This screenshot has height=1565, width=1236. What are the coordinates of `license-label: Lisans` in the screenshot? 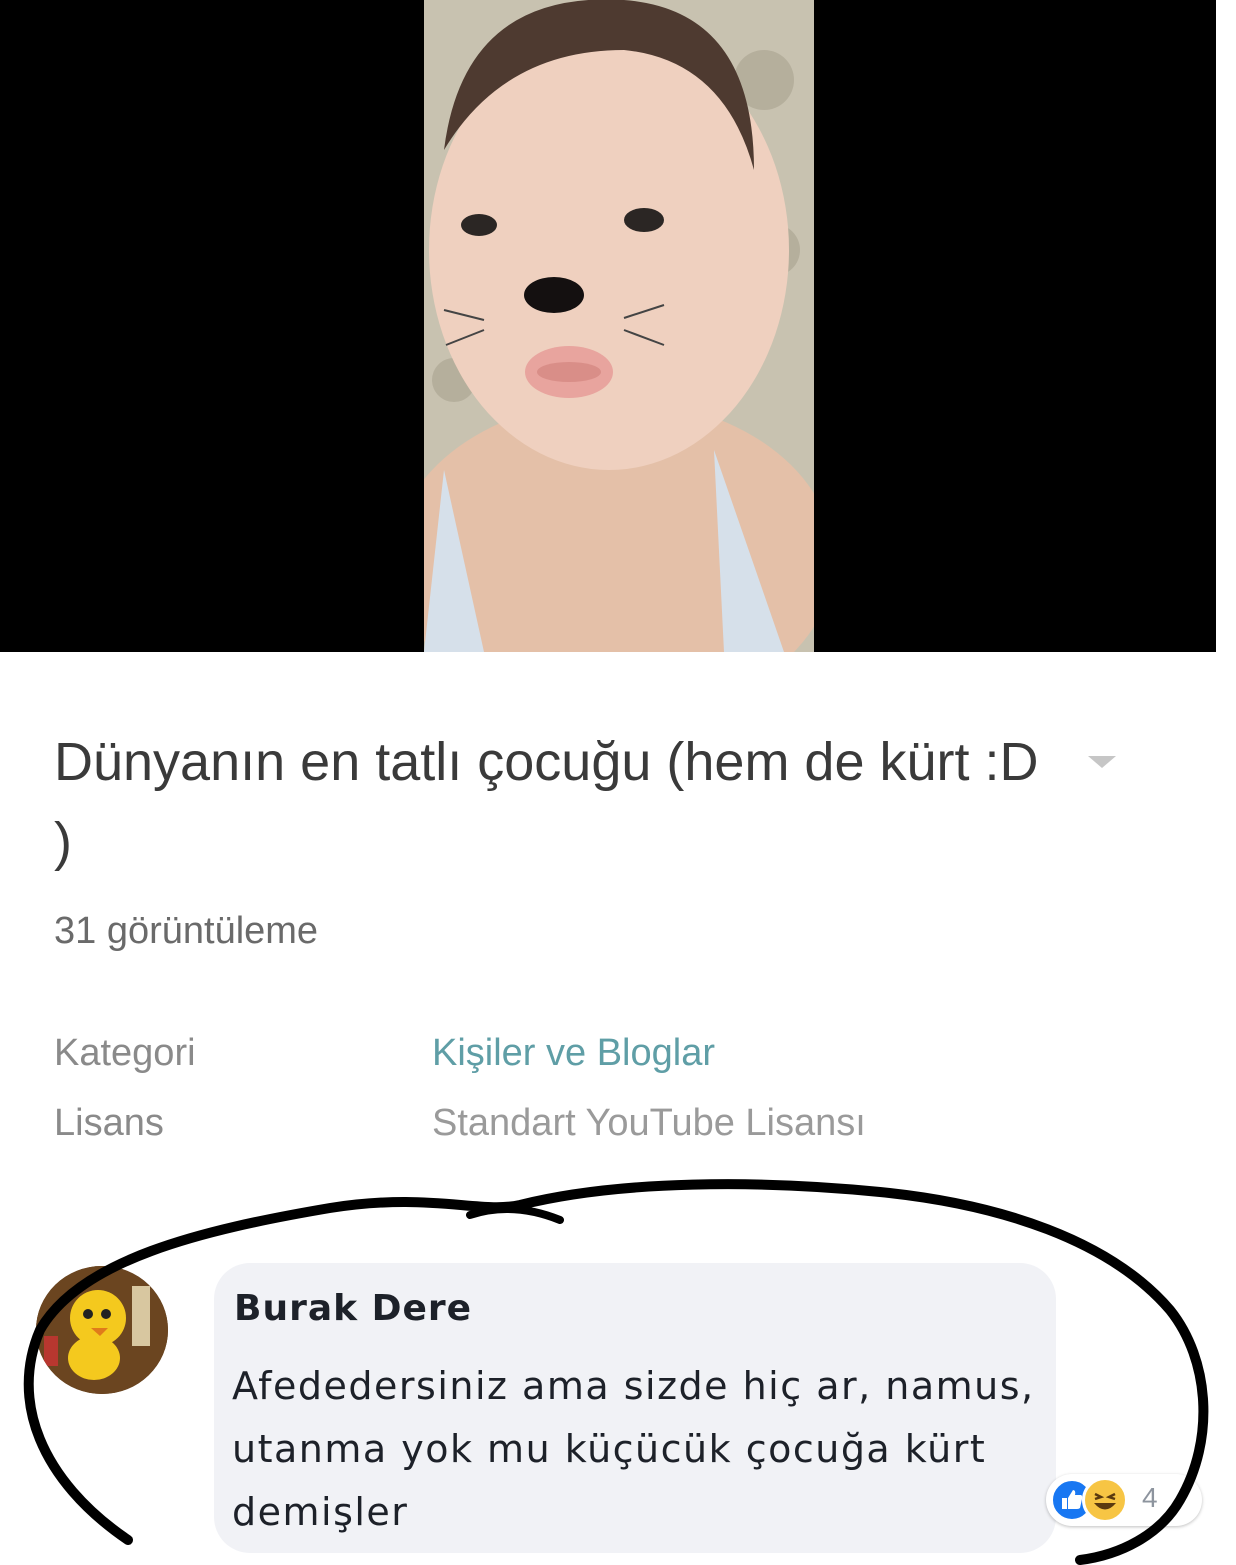 It's located at (109, 1123).